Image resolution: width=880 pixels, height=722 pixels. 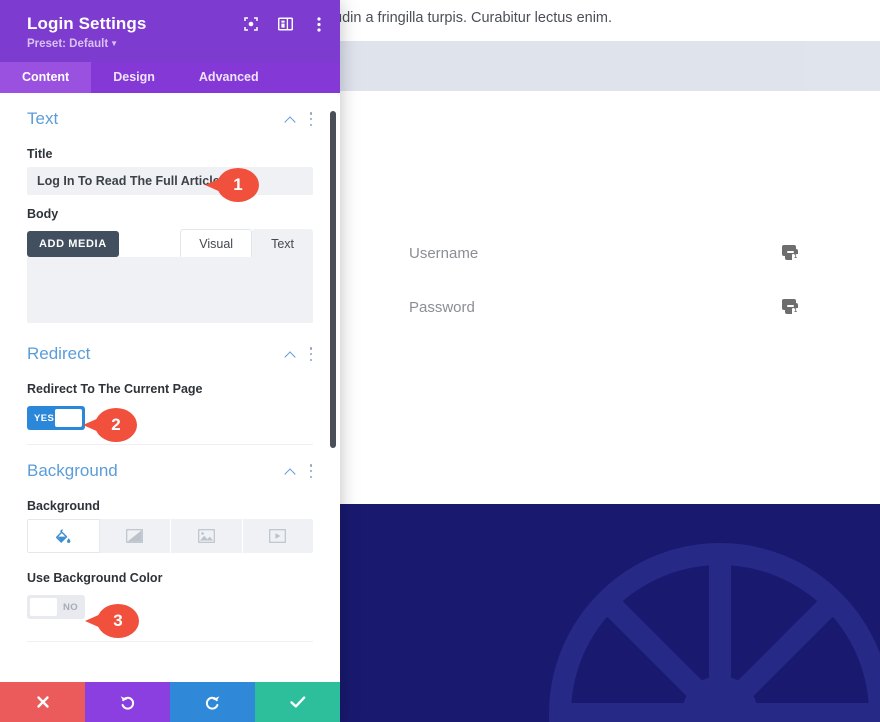 I want to click on video-icon, so click(x=278, y=536).